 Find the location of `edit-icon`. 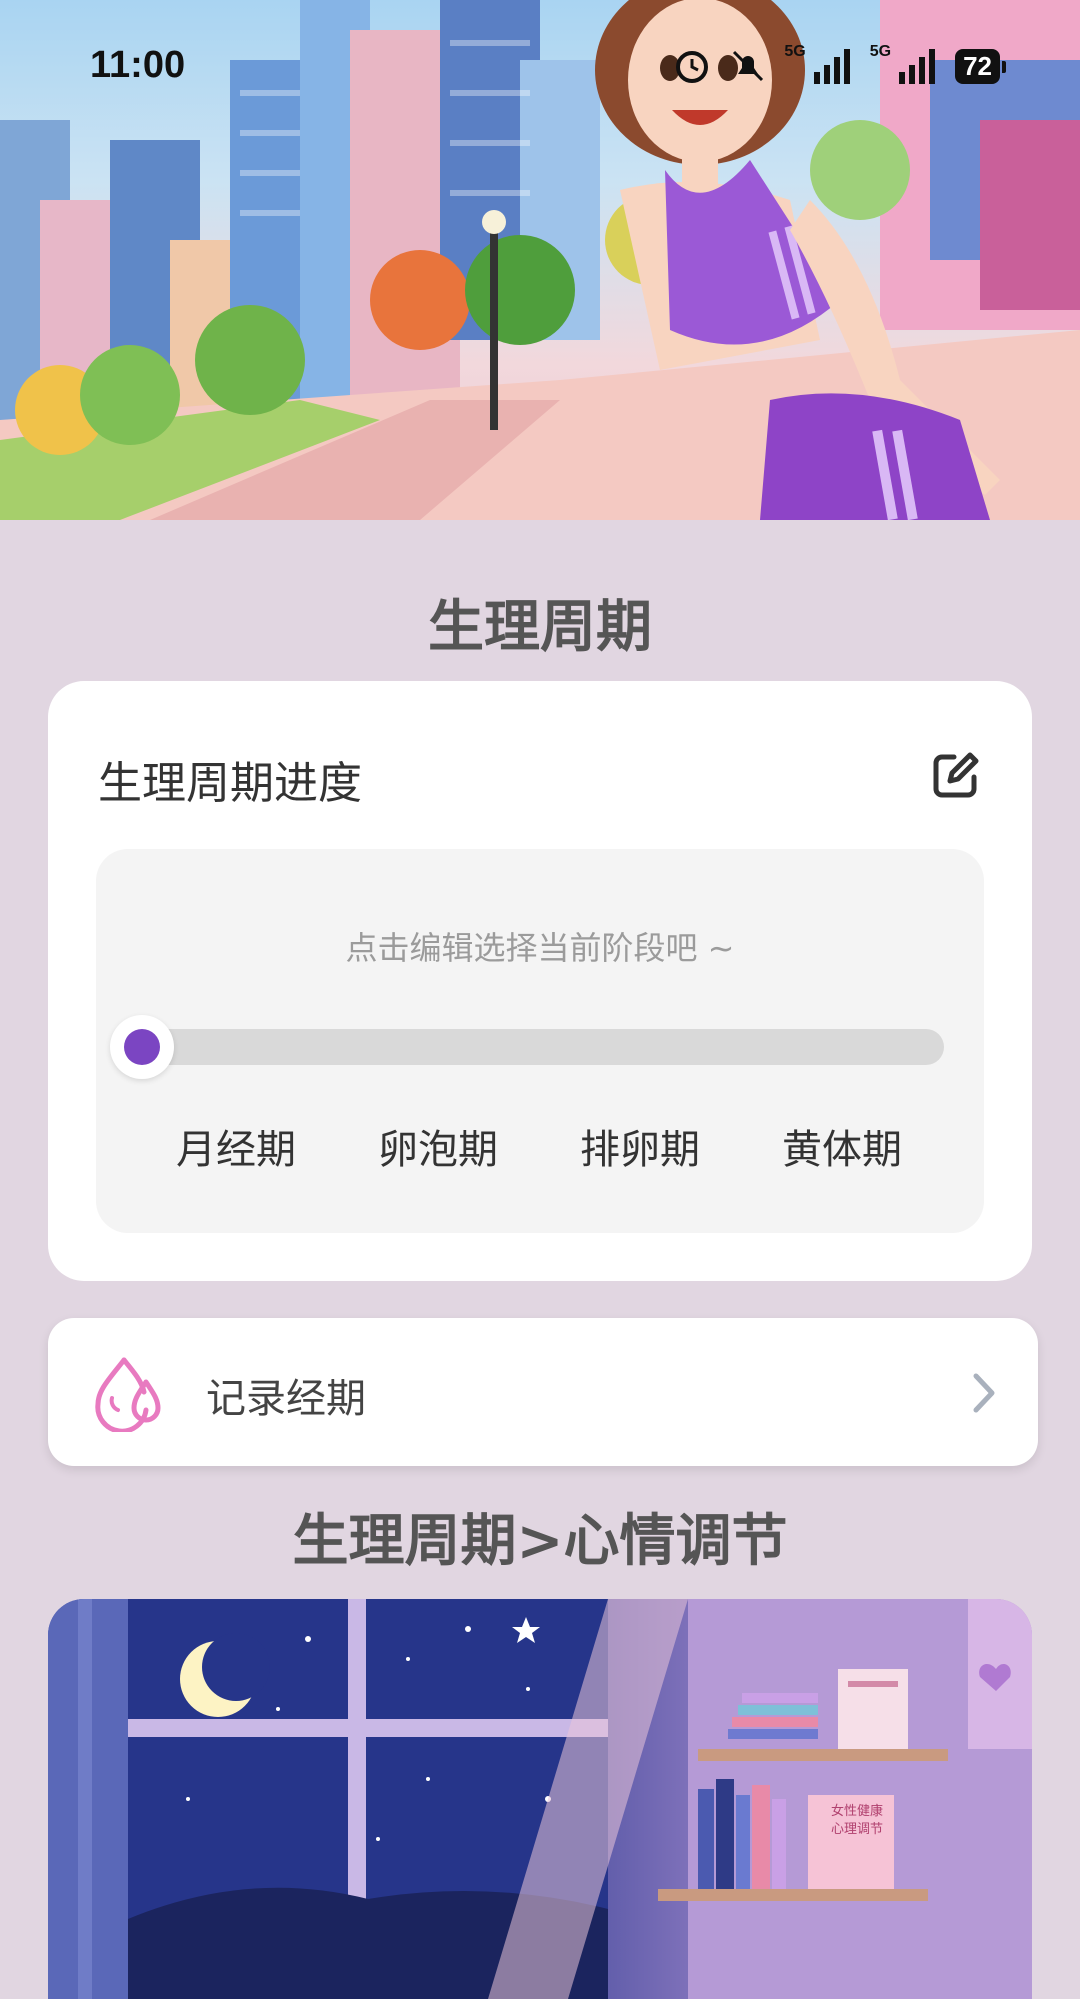

edit-icon is located at coordinates (956, 775).